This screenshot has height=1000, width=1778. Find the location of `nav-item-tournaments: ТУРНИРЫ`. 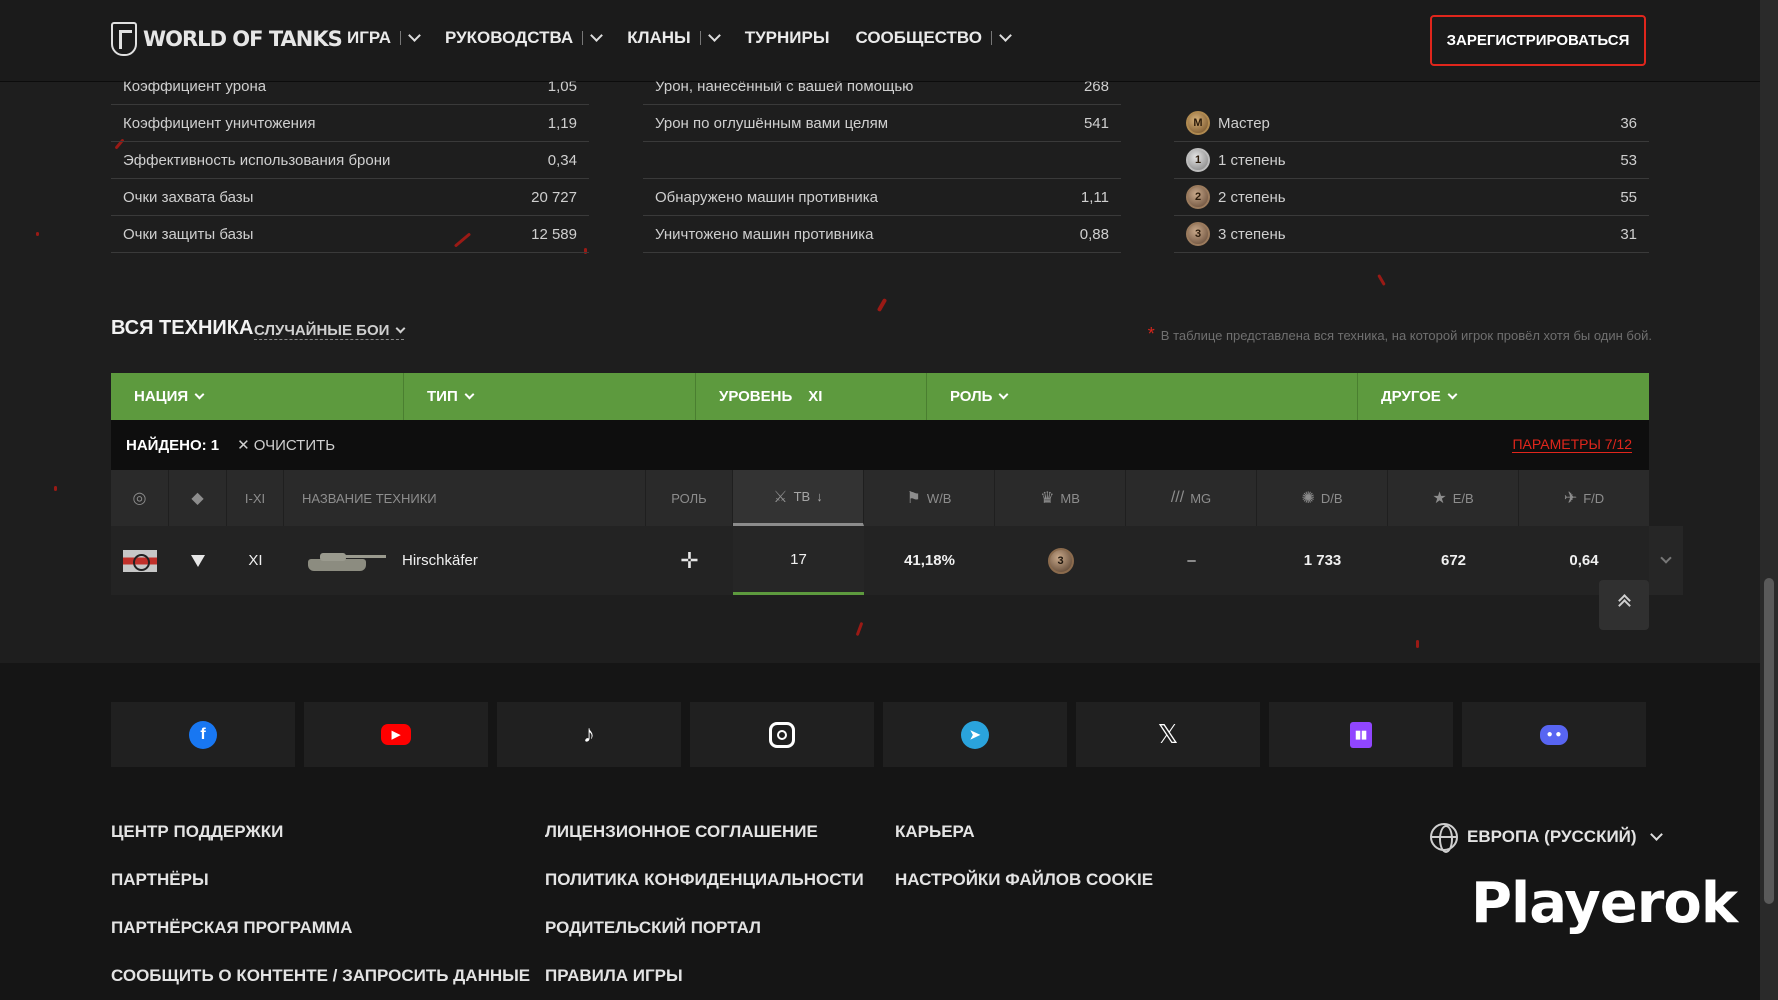

nav-item-tournaments: ТУРНИРЫ is located at coordinates (787, 38).